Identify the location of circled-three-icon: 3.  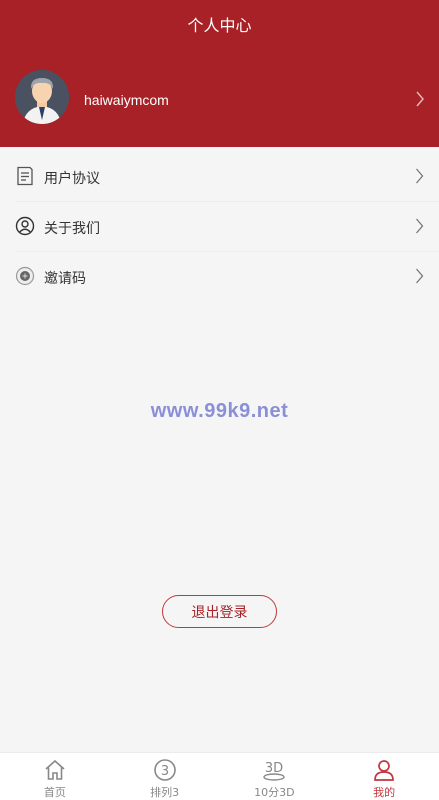
(165, 770).